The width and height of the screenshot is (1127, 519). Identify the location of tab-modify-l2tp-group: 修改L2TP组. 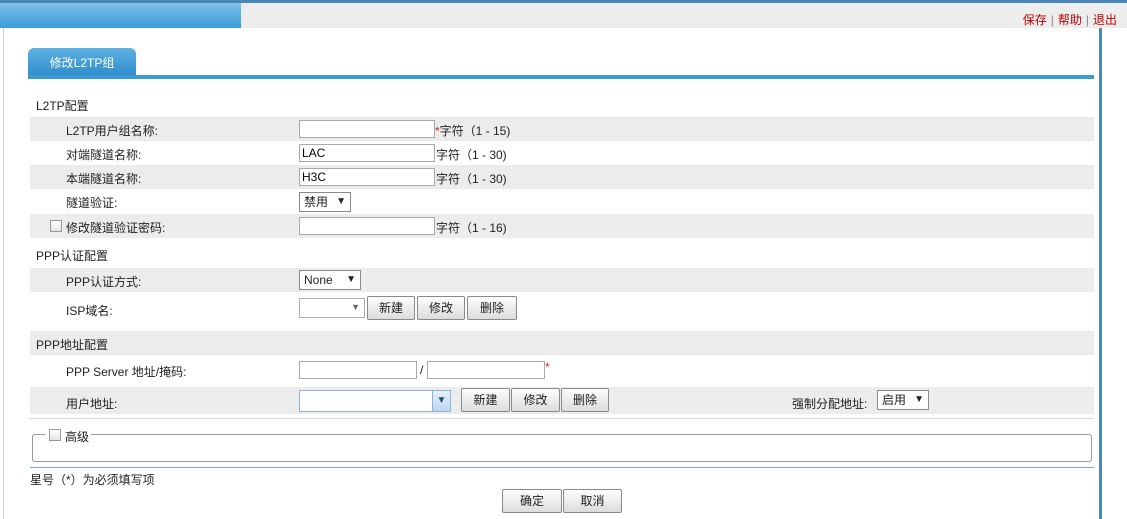
(82, 62).